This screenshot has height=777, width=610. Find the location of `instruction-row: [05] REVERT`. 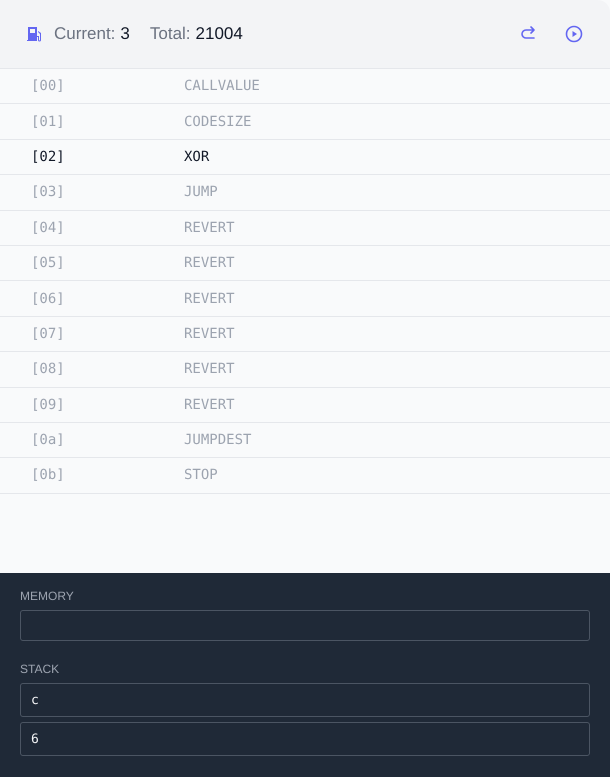

instruction-row: [05] REVERT is located at coordinates (305, 264).